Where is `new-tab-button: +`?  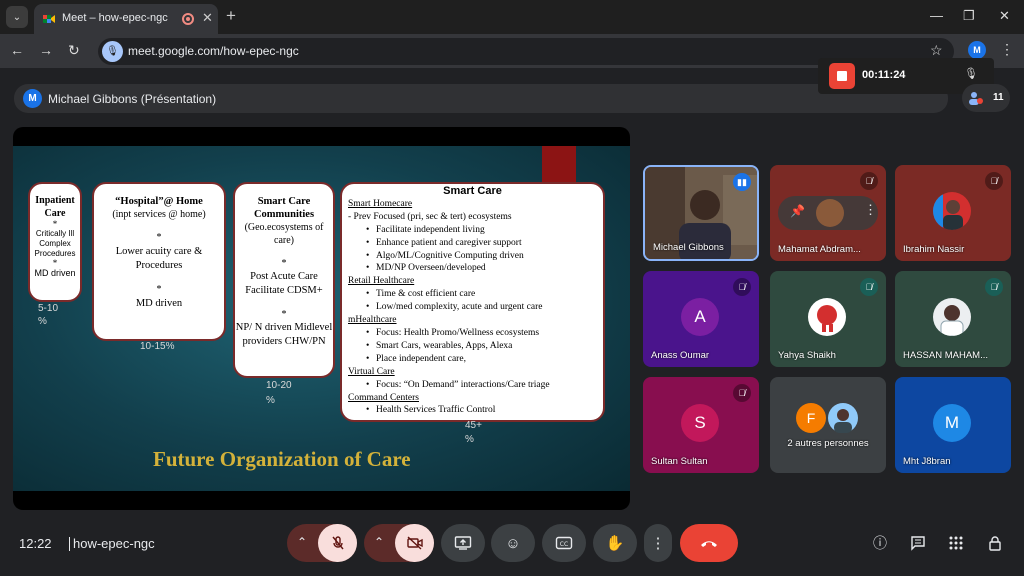 new-tab-button: + is located at coordinates (231, 16).